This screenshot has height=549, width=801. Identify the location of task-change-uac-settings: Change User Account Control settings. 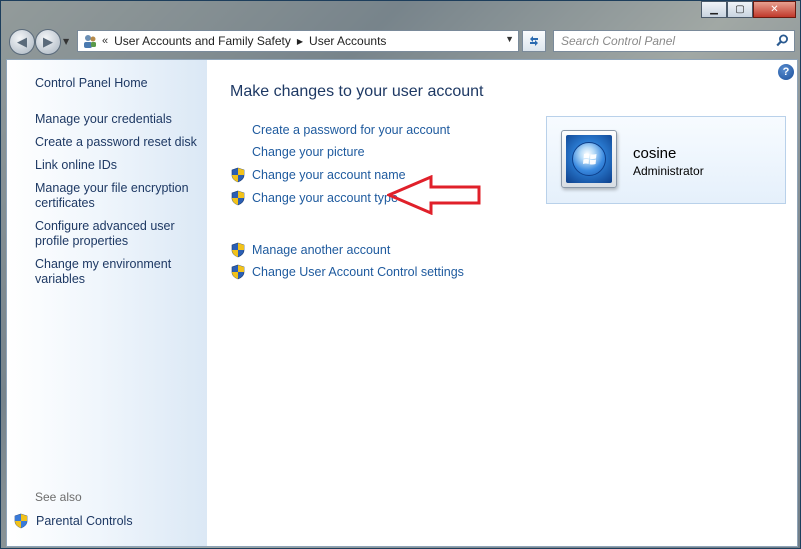
(347, 272).